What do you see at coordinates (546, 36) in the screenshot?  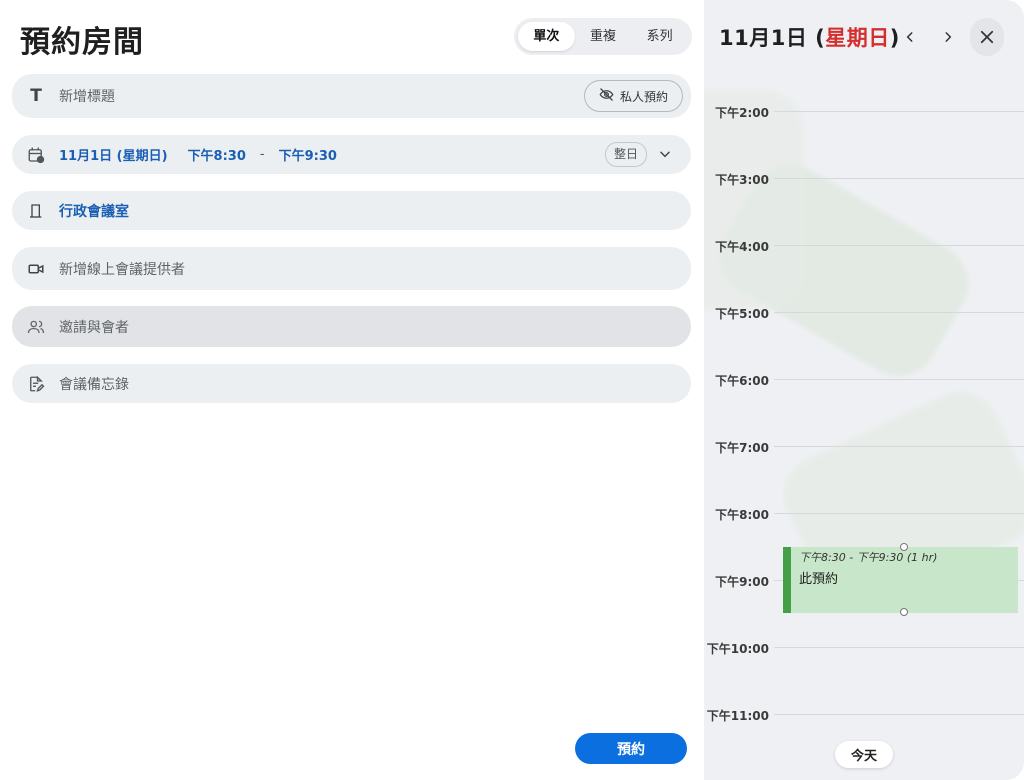 I see `tab-single: 單次` at bounding box center [546, 36].